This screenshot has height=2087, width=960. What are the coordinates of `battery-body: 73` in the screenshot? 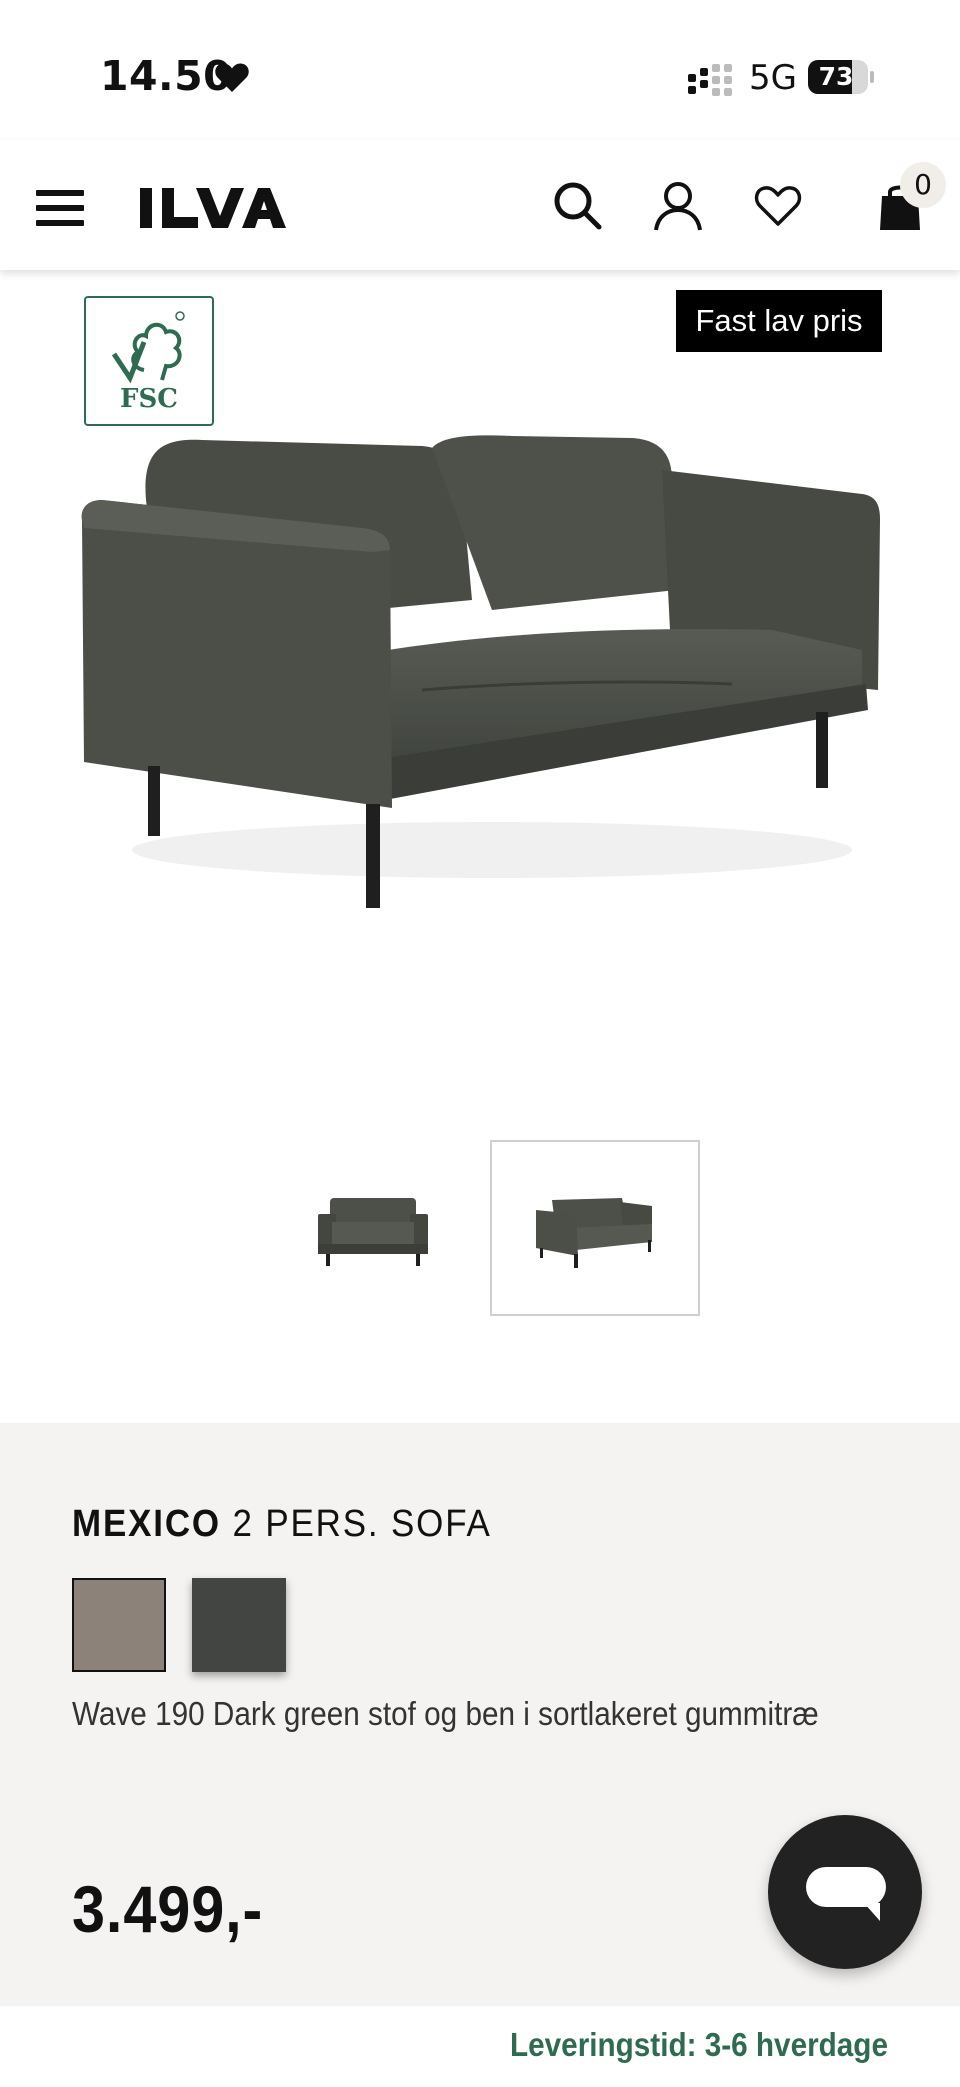 It's located at (838, 77).